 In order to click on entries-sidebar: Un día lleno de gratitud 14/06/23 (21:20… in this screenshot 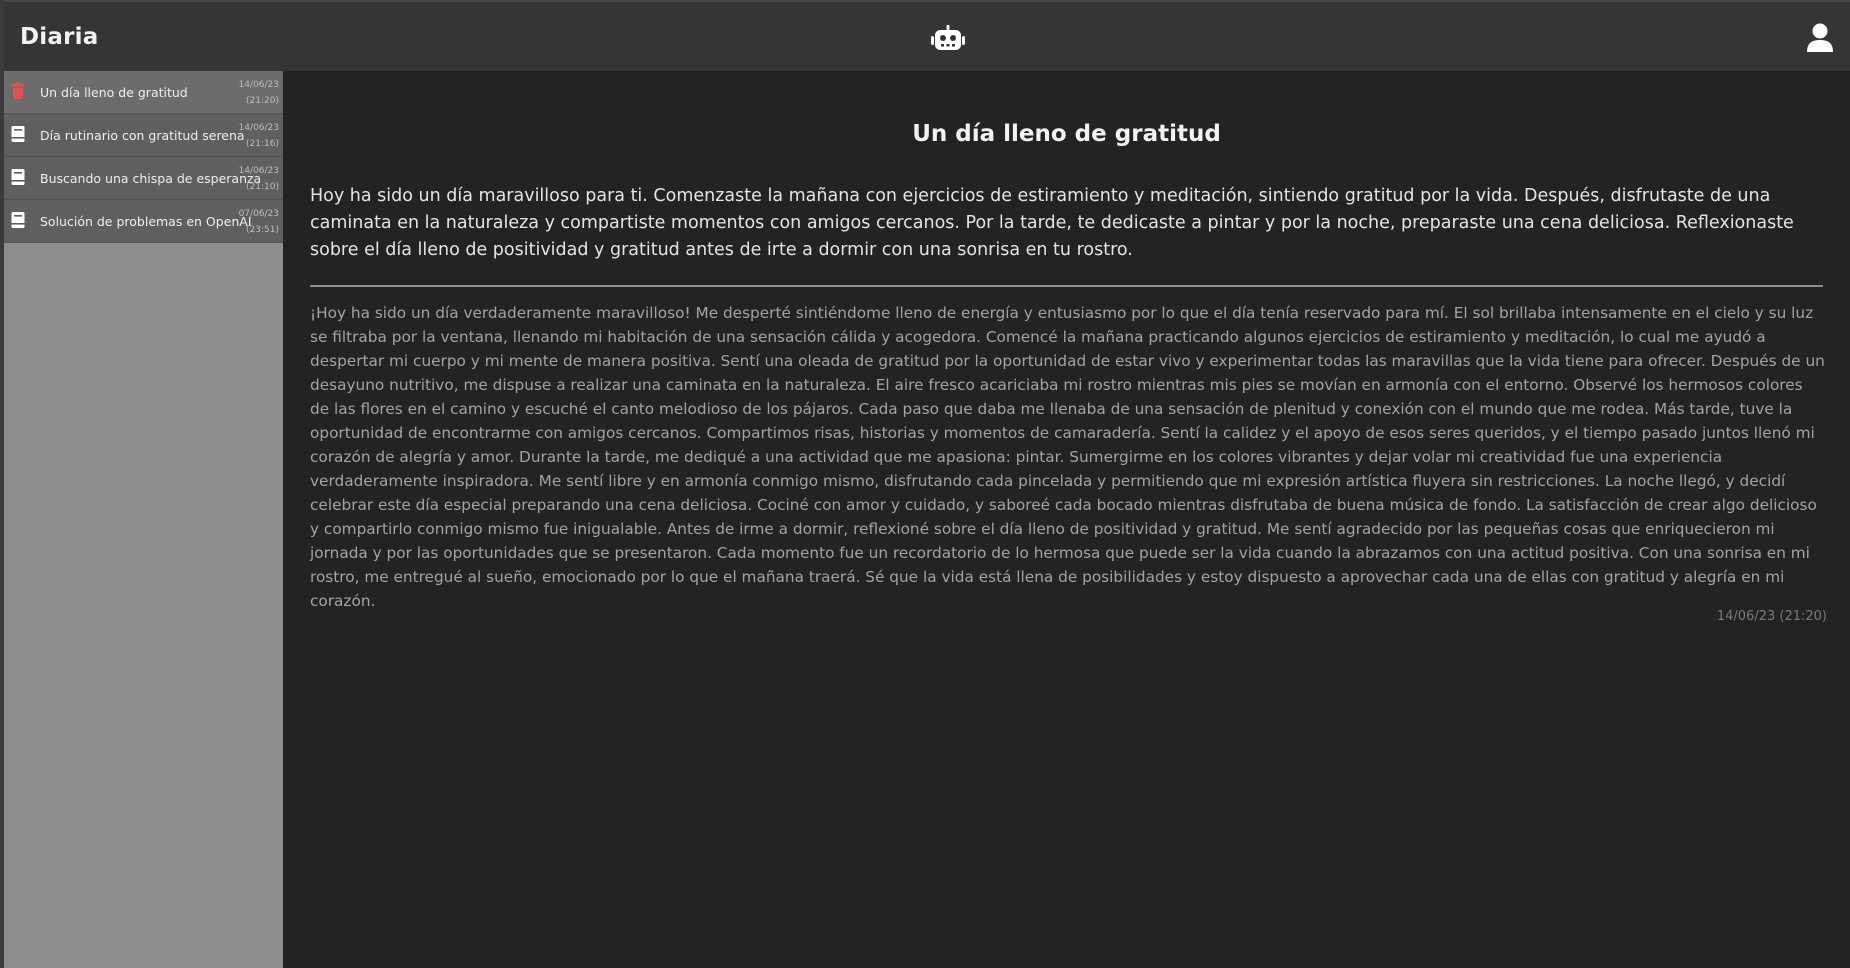, I will do `click(143, 519)`.